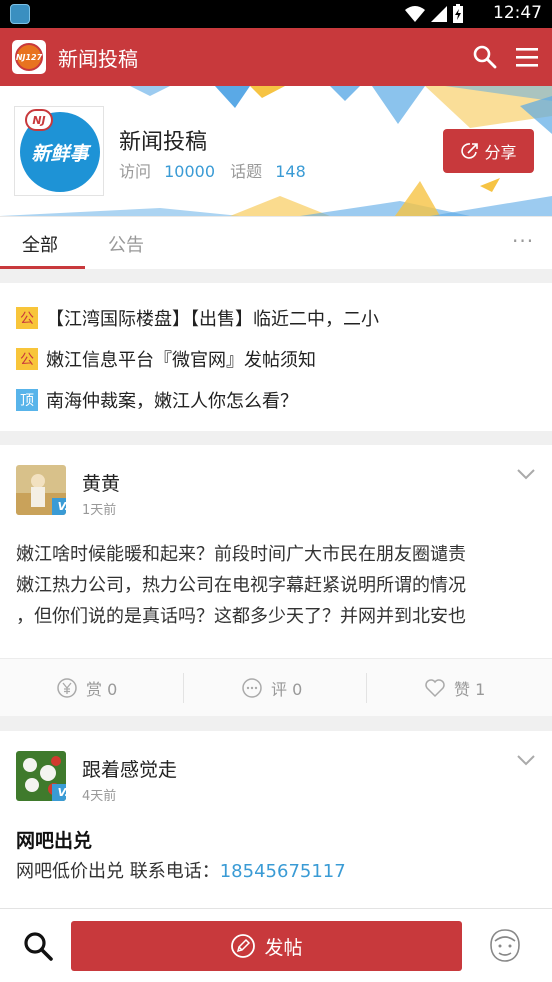  I want to click on reward-button: 赏 0, so click(86, 688).